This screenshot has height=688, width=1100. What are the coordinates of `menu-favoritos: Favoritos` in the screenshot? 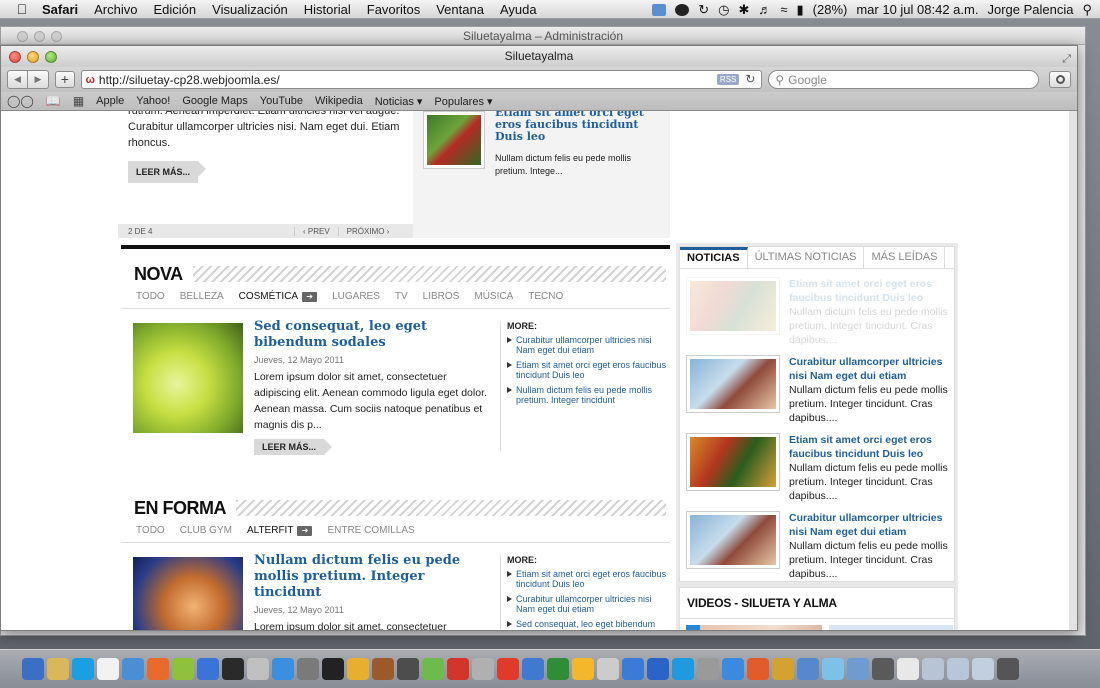 It's located at (393, 9).